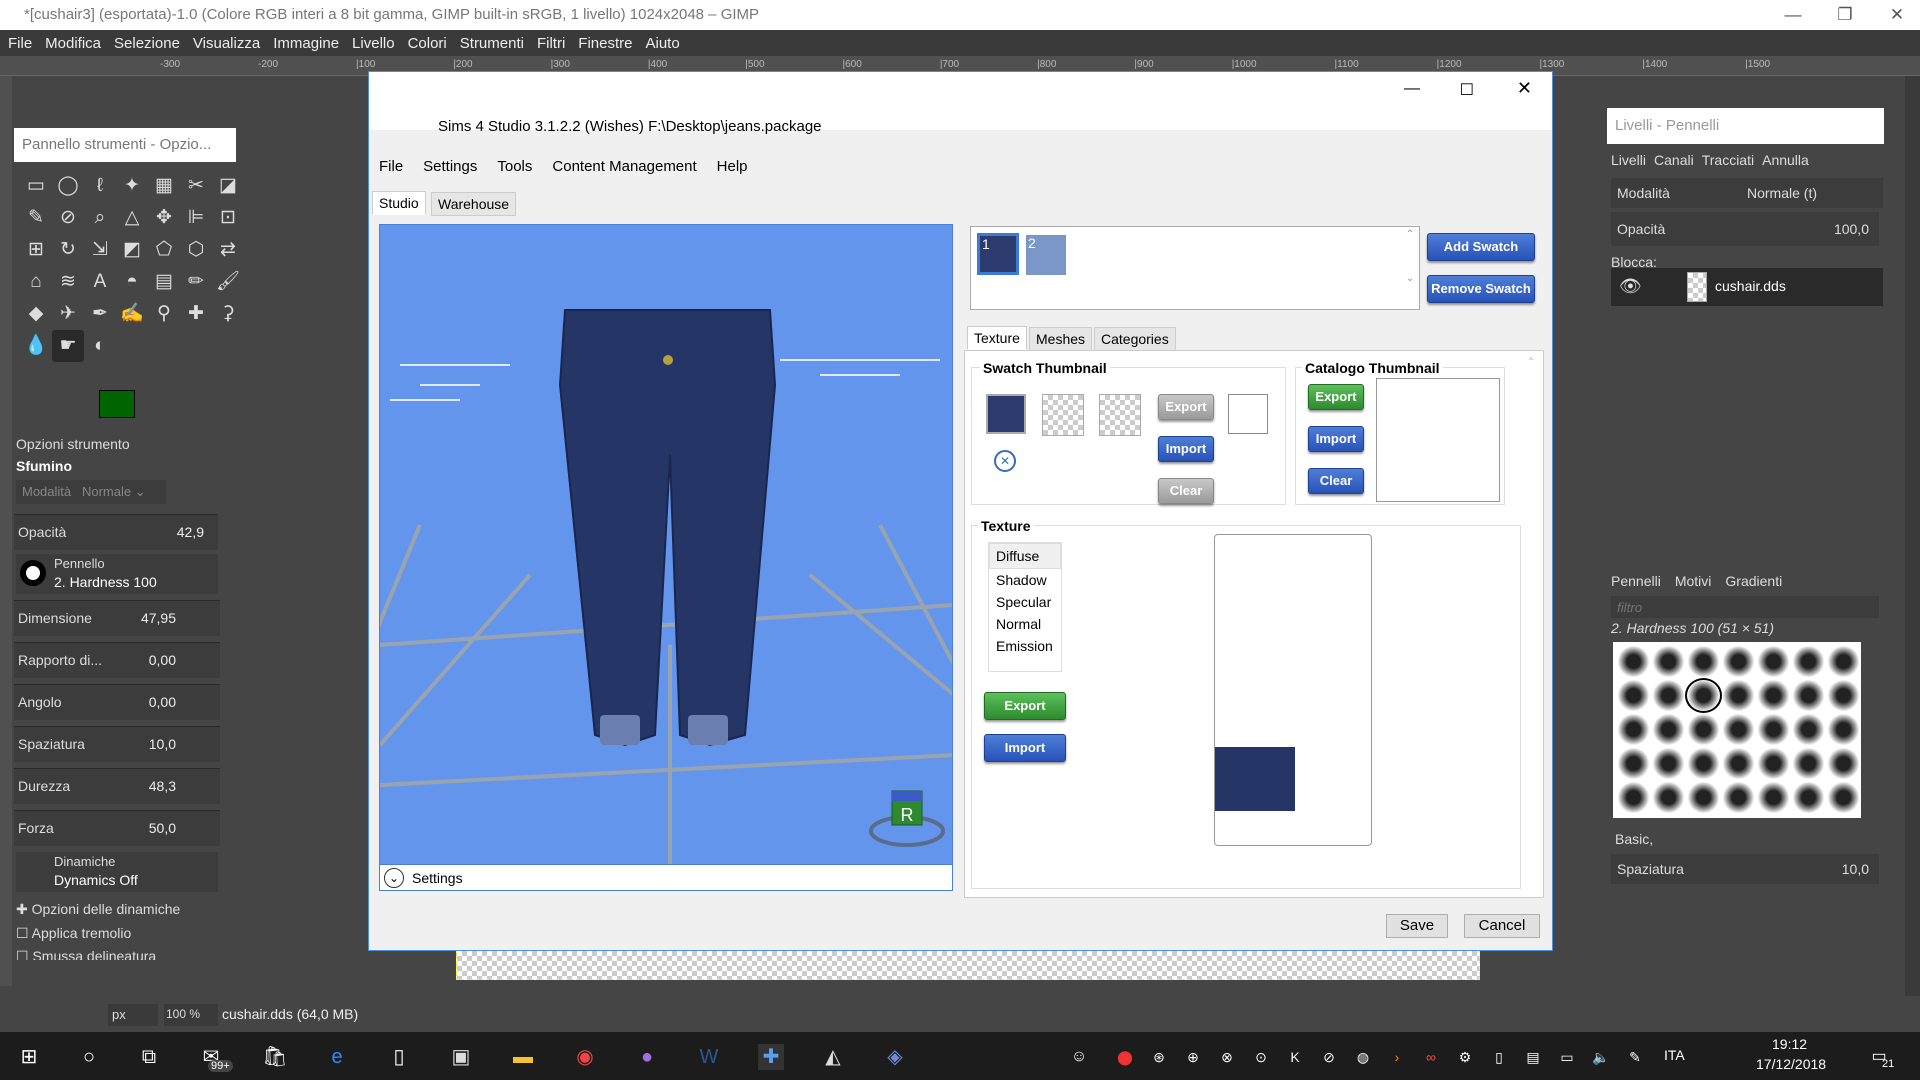 The width and height of the screenshot is (1920, 1080). I want to click on menu-selezione: Selezione, so click(147, 43).